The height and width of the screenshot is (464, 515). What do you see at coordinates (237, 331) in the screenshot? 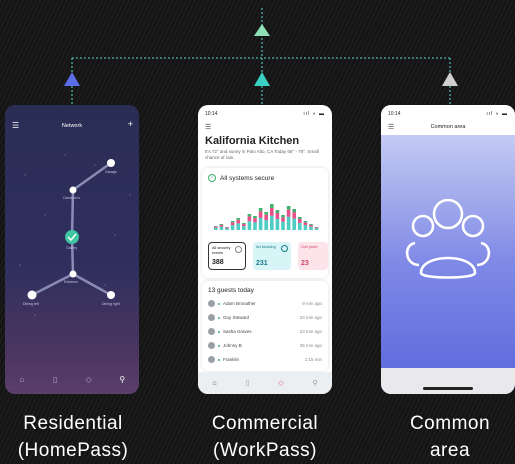
I see `guest-name: Sasha Graves` at bounding box center [237, 331].